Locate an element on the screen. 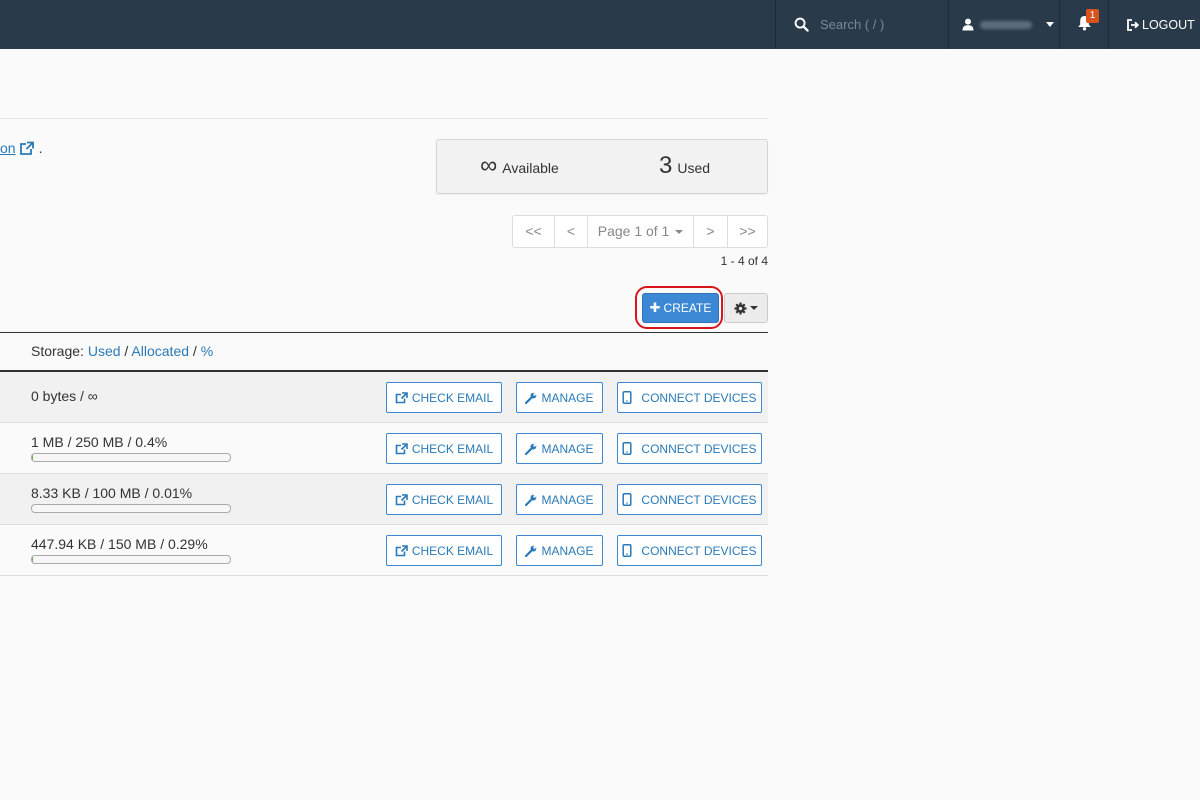 The width and height of the screenshot is (1200, 800). account-stats: ∞ Available 3 Used is located at coordinates (602, 166).